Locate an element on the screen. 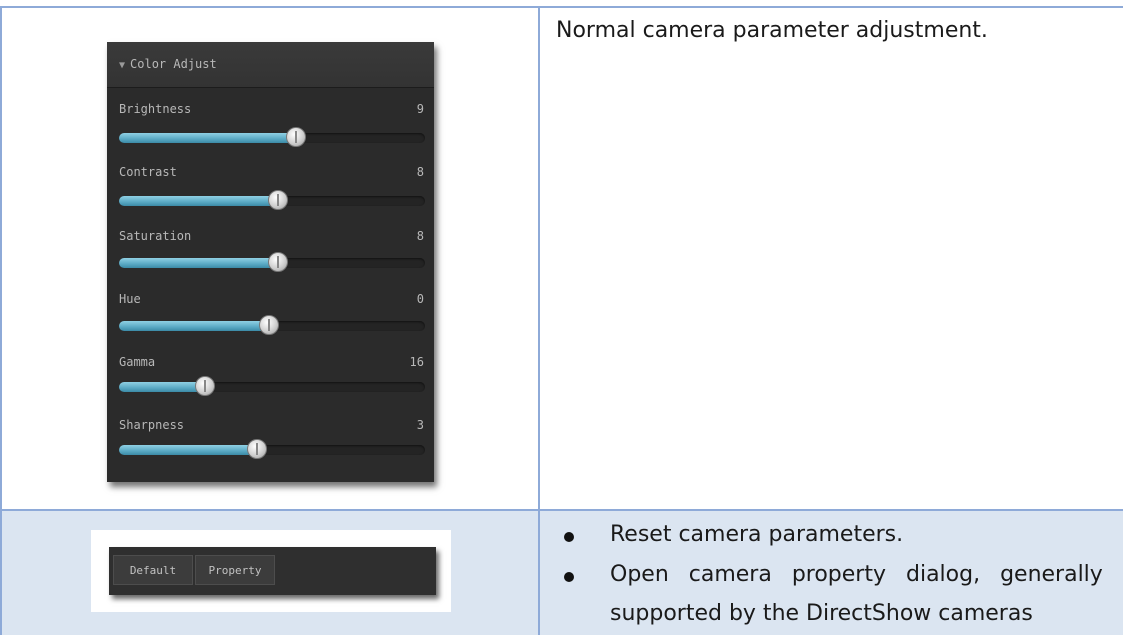 This screenshot has width=1123, height=635. brightness-slider is located at coordinates (272, 137).